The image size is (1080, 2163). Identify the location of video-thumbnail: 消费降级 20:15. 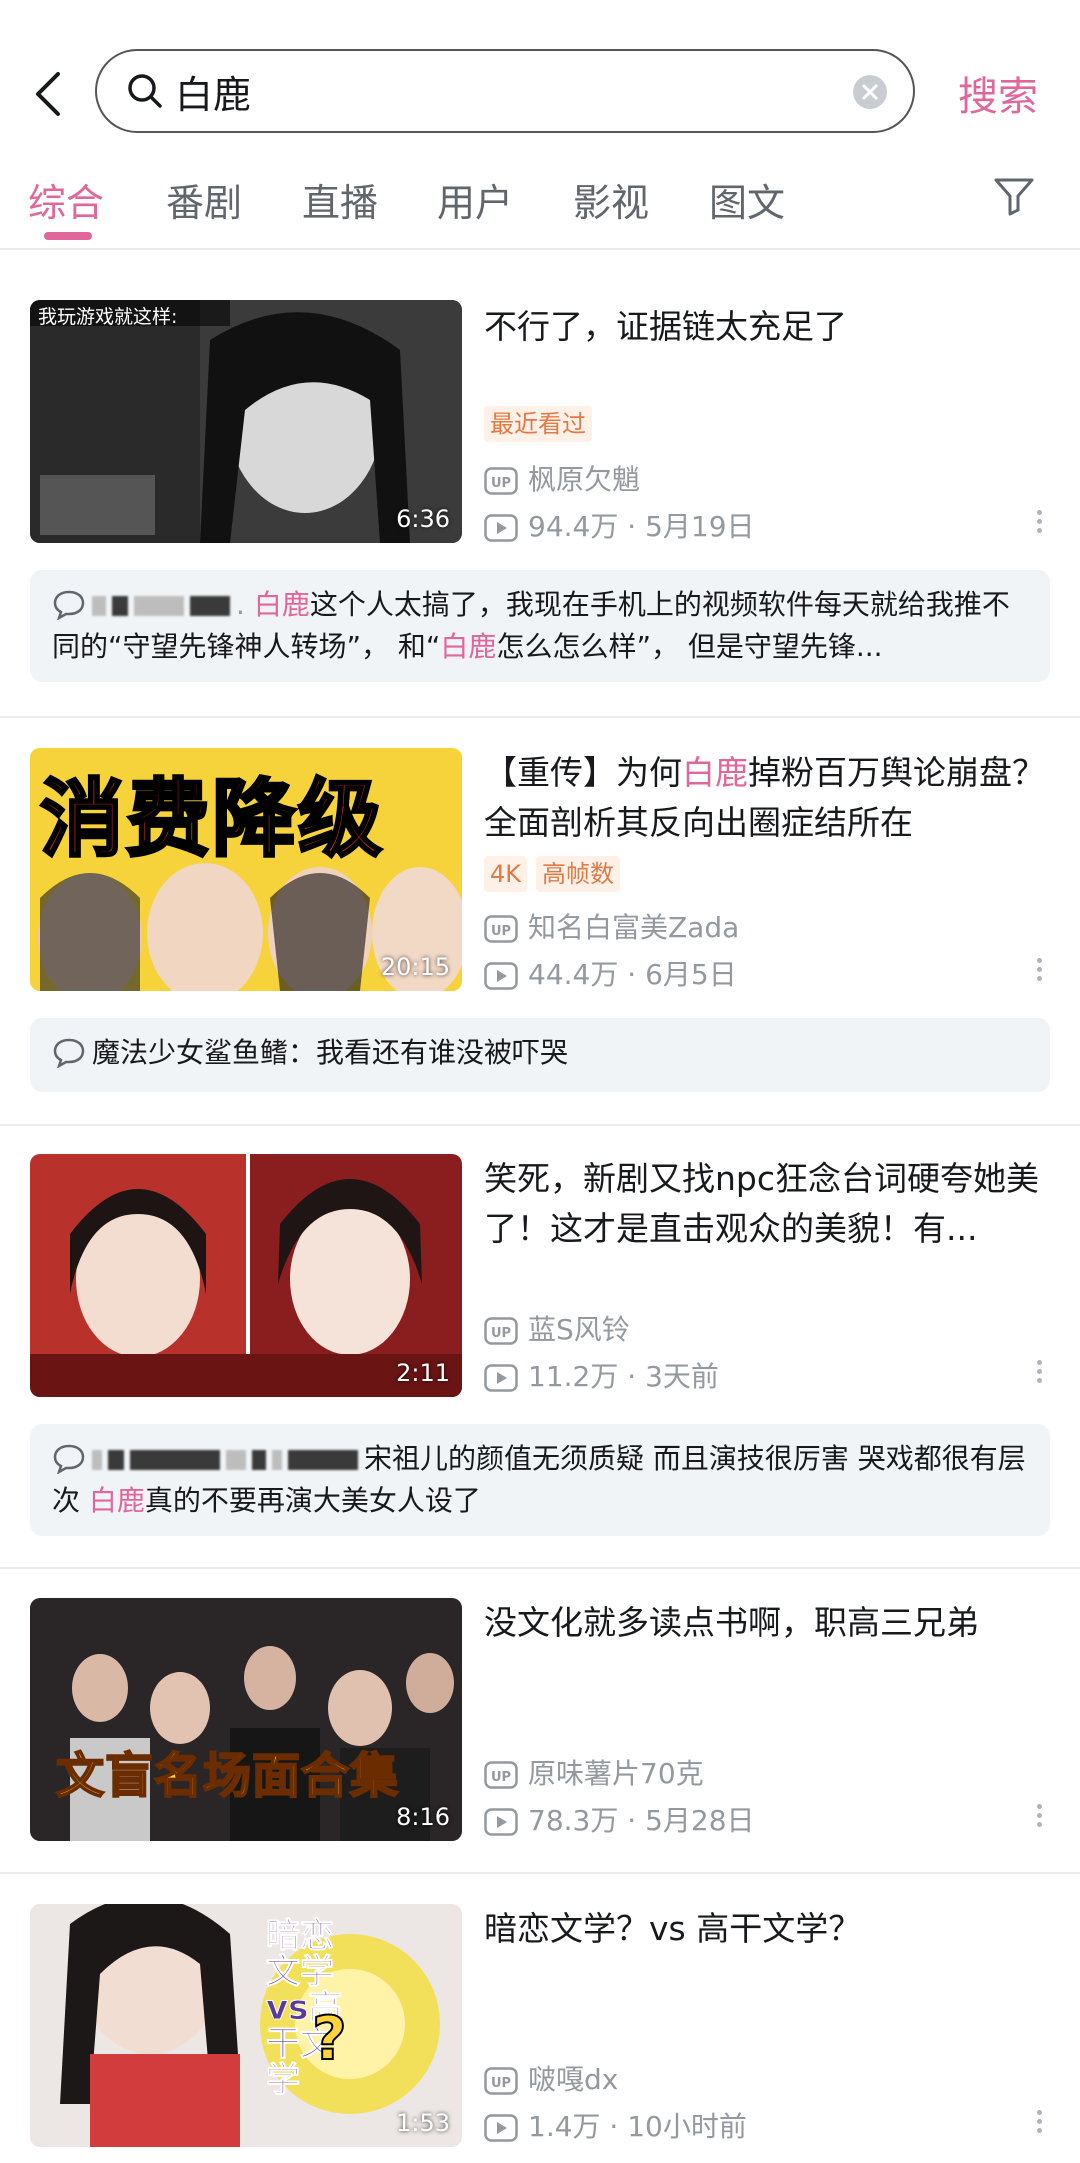
(246, 869).